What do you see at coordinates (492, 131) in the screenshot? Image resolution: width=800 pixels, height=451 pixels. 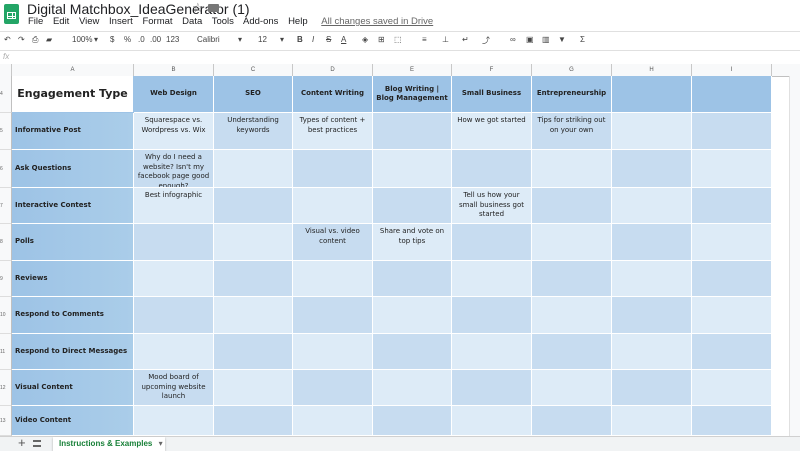 I see `idea-cell: How we got started` at bounding box center [492, 131].